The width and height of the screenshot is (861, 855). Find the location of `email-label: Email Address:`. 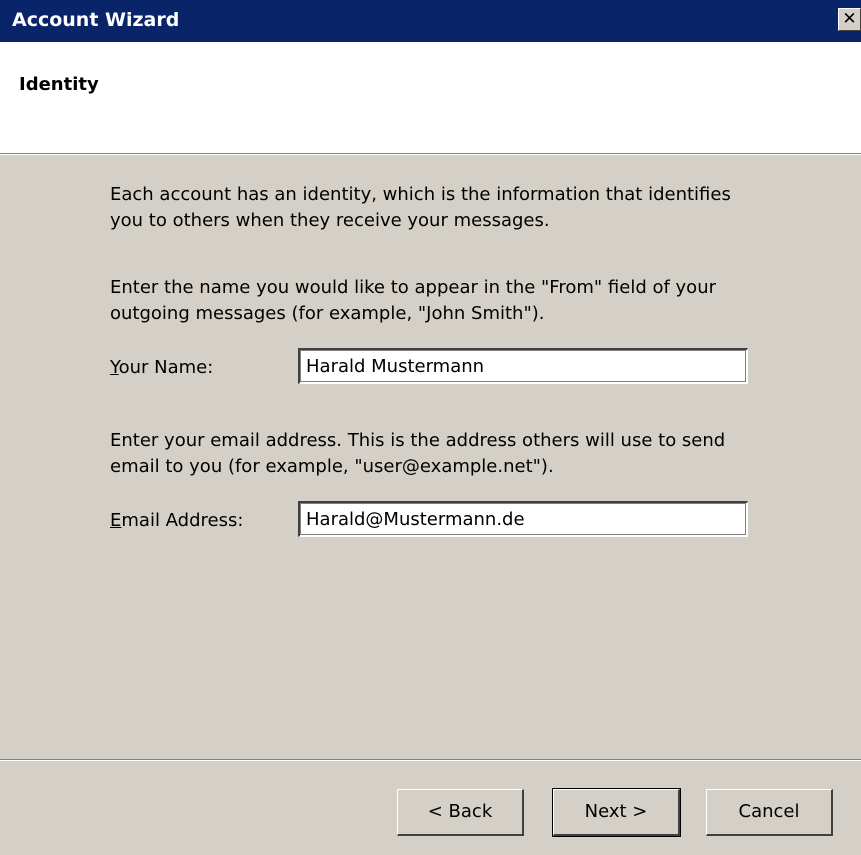

email-label: Email Address: is located at coordinates (176, 520).